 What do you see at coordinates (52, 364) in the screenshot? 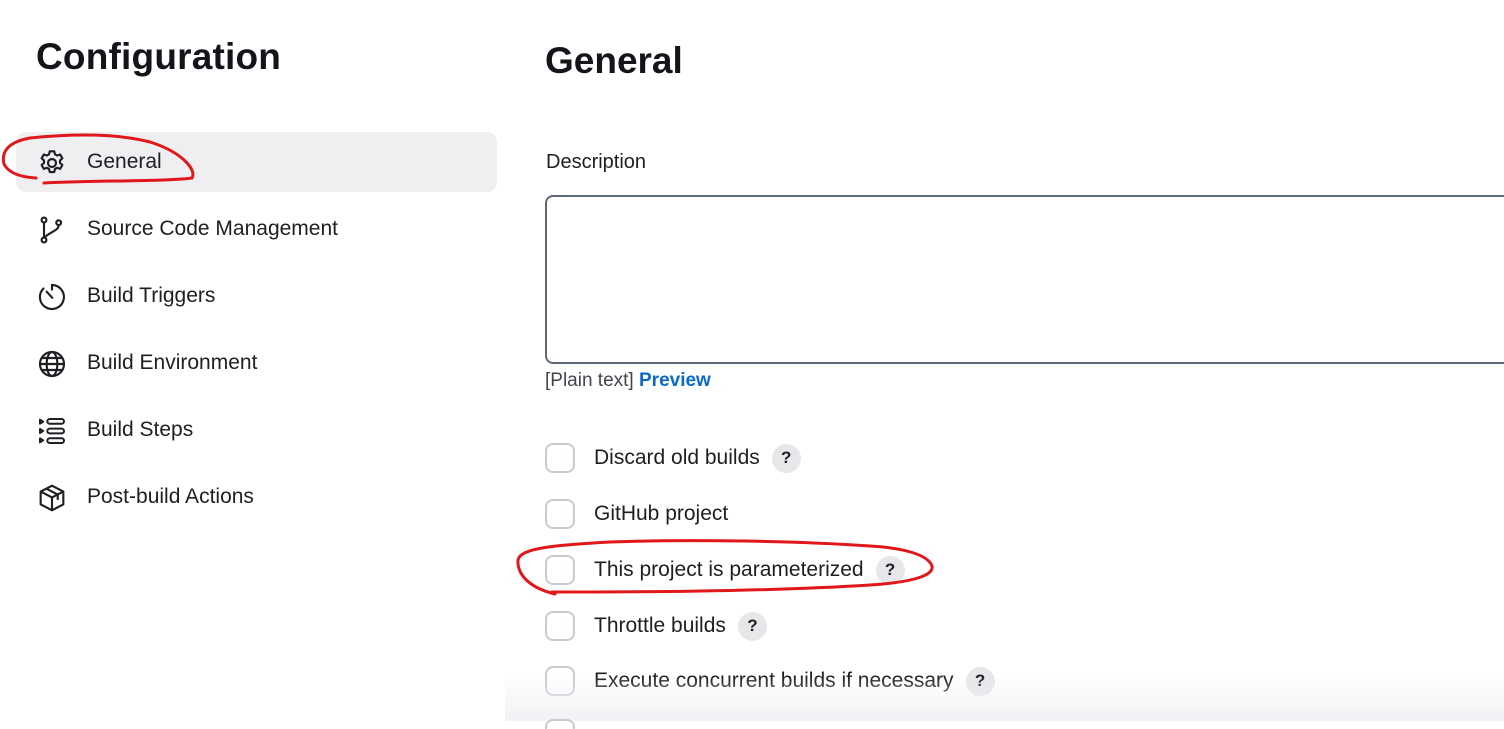
I see `globe-icon` at bounding box center [52, 364].